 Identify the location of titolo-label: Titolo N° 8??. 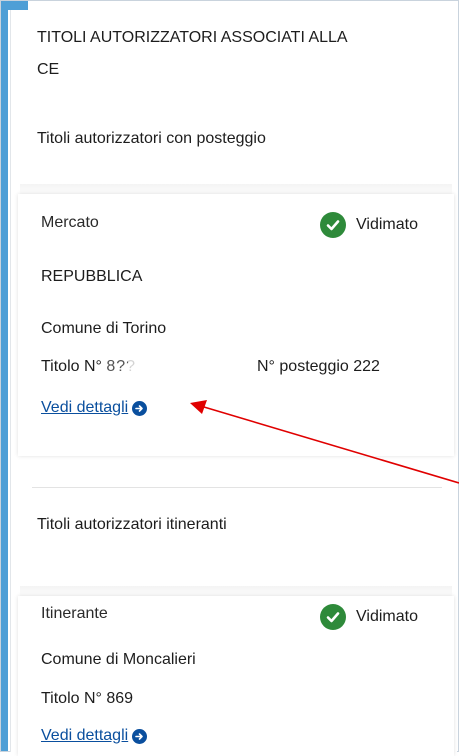
(88, 367).